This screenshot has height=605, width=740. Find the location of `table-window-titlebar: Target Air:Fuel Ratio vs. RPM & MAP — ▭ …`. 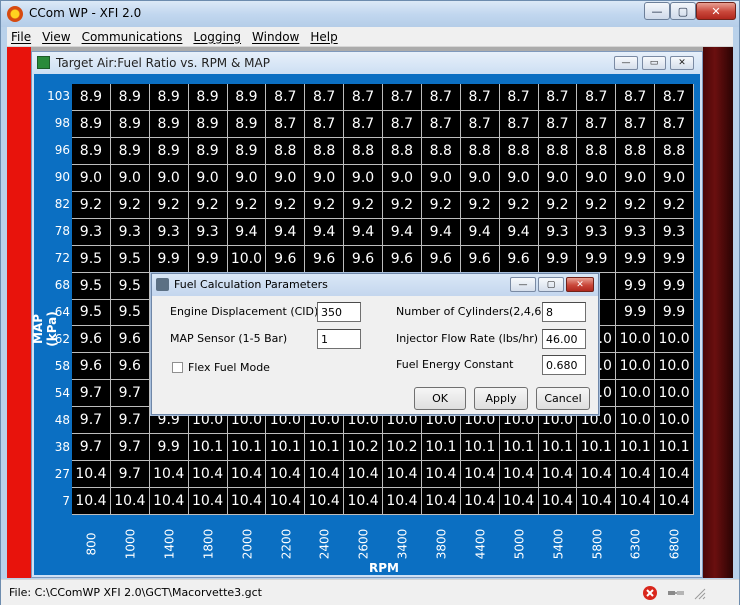

table-window-titlebar: Target Air:Fuel Ratio vs. RPM & MAP — ▭ … is located at coordinates (367, 63).